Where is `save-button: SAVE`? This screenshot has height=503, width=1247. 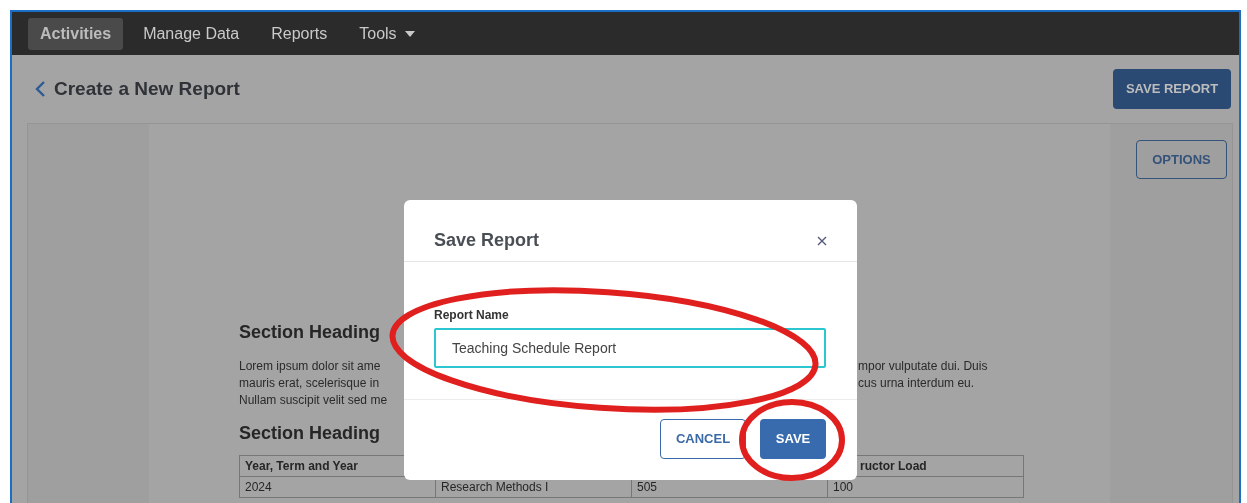
save-button: SAVE is located at coordinates (793, 439).